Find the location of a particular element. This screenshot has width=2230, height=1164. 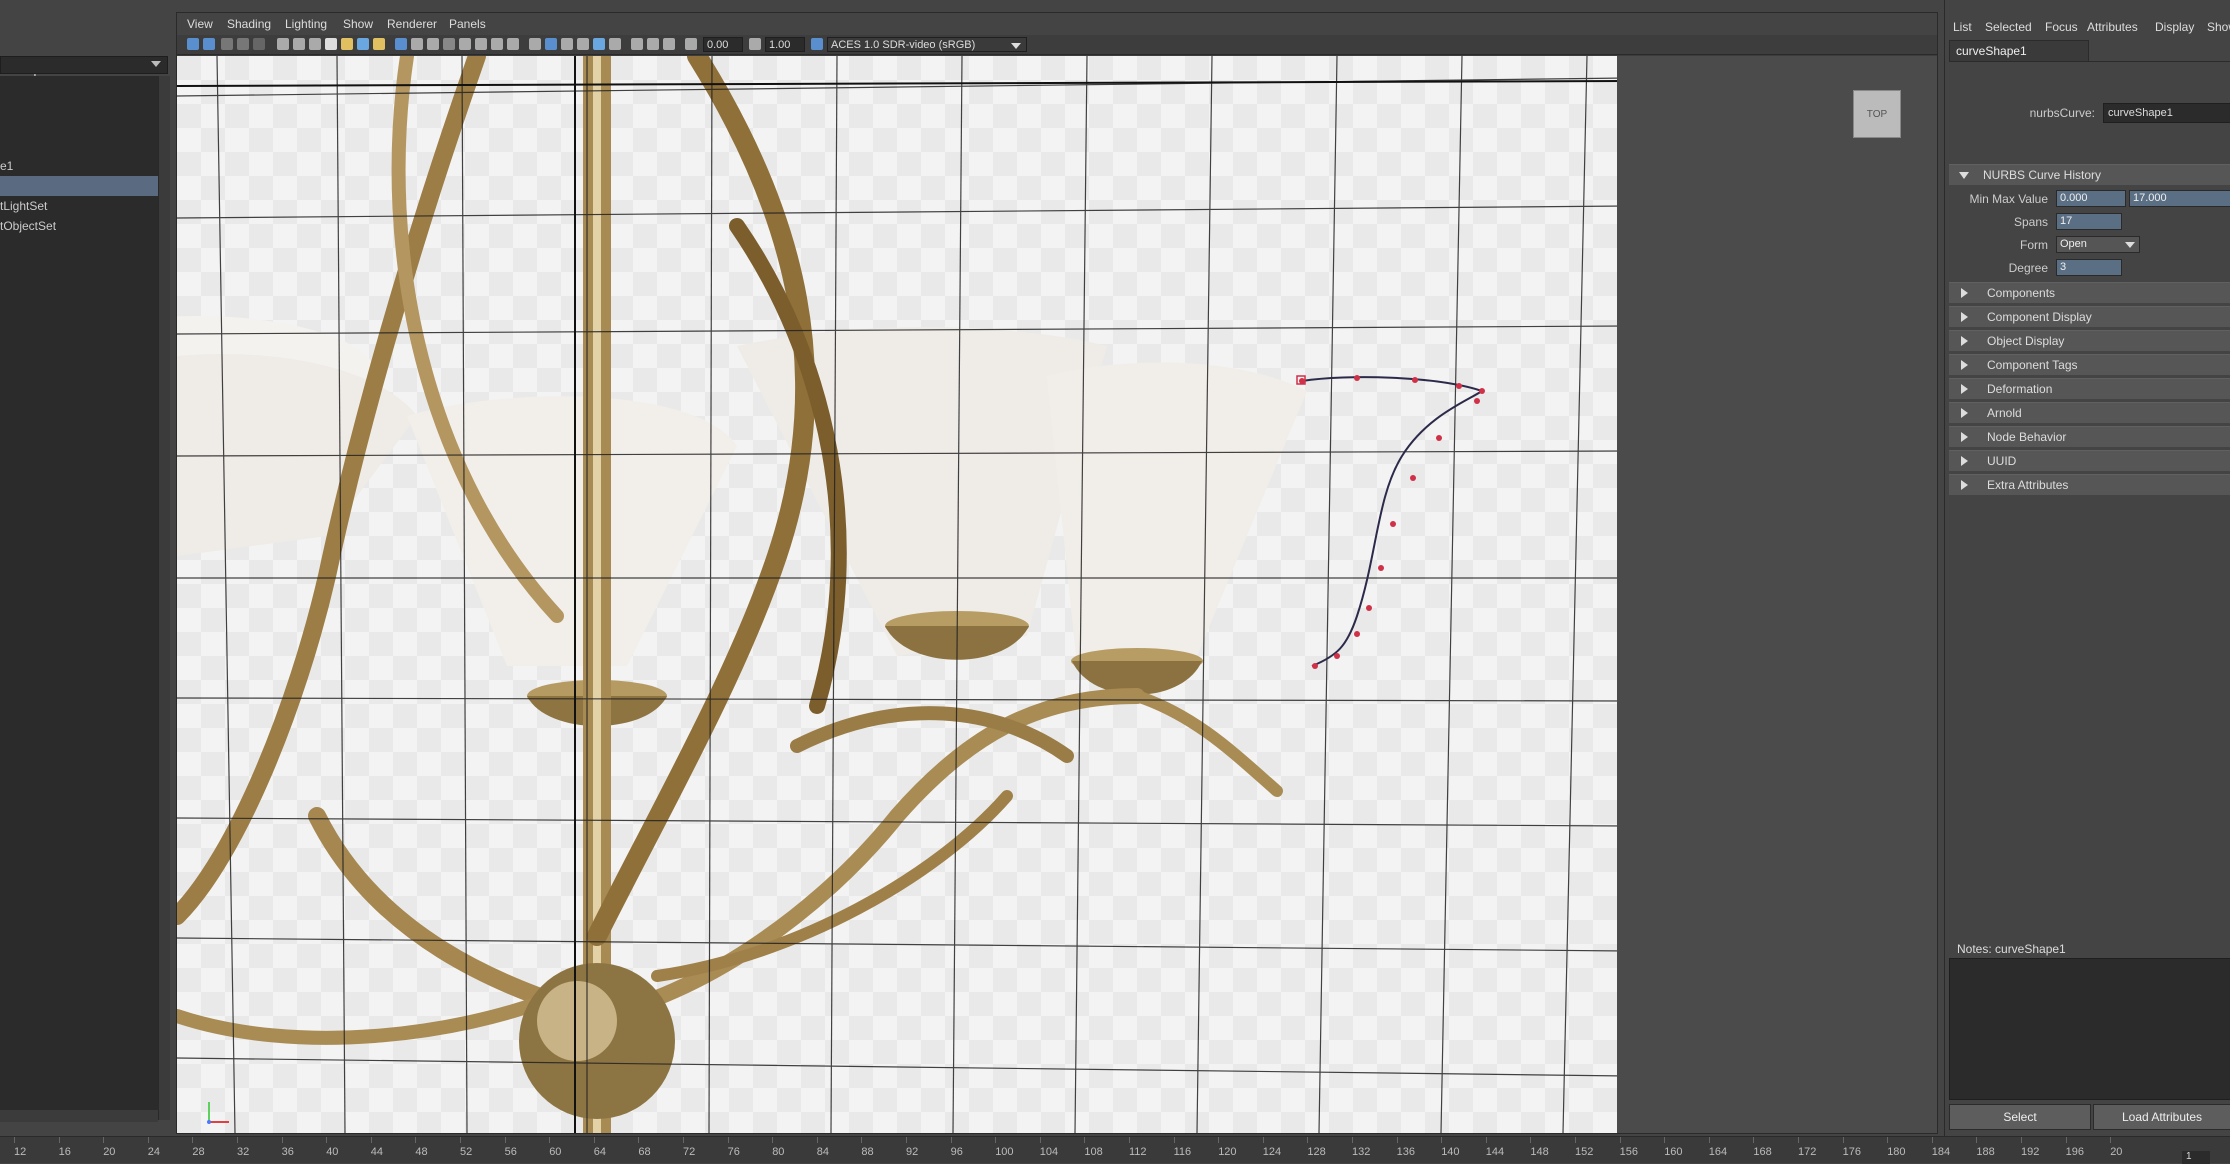

shadows-icon is located at coordinates (513, 44).